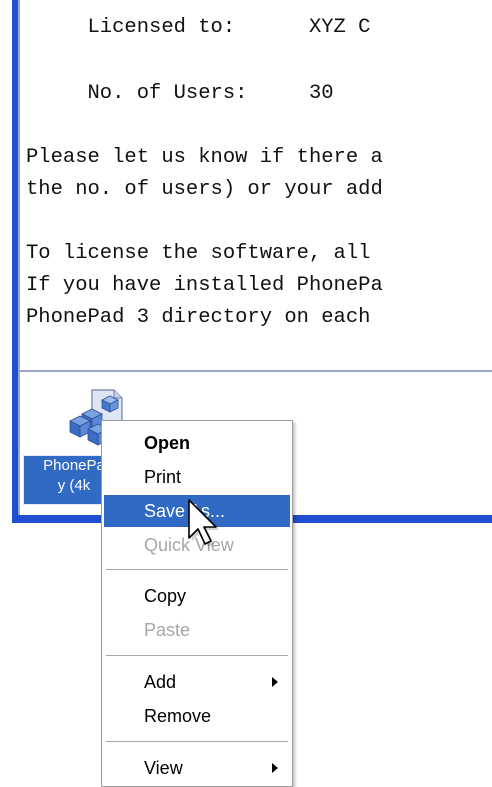 The height and width of the screenshot is (787, 492). Describe the element at coordinates (197, 477) in the screenshot. I see `menu-item-print: Print` at that location.